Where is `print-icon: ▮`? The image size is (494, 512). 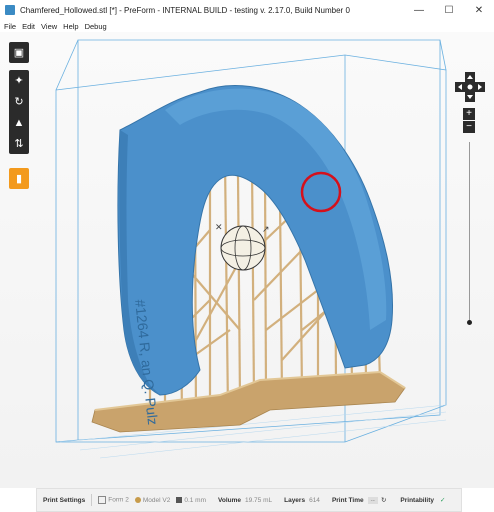
print-icon: ▮ is located at coordinates (19, 178).